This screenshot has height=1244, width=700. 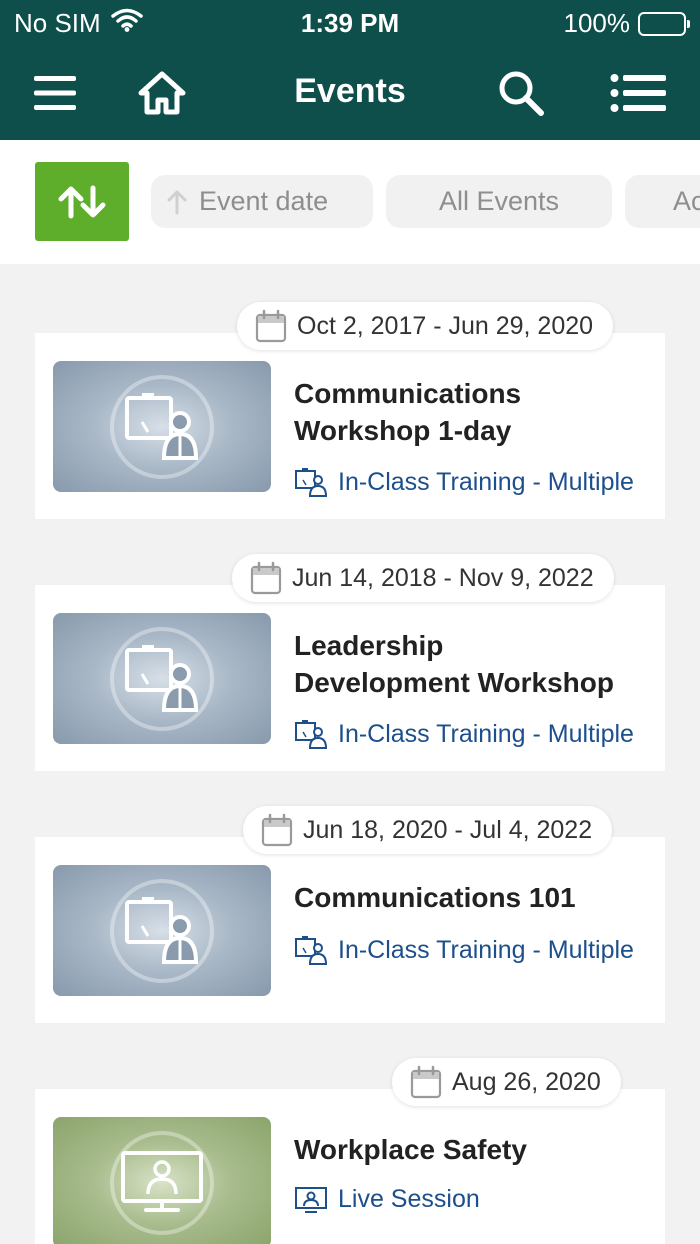 I want to click on event-title: Workplace Safety, so click(x=479, y=1149).